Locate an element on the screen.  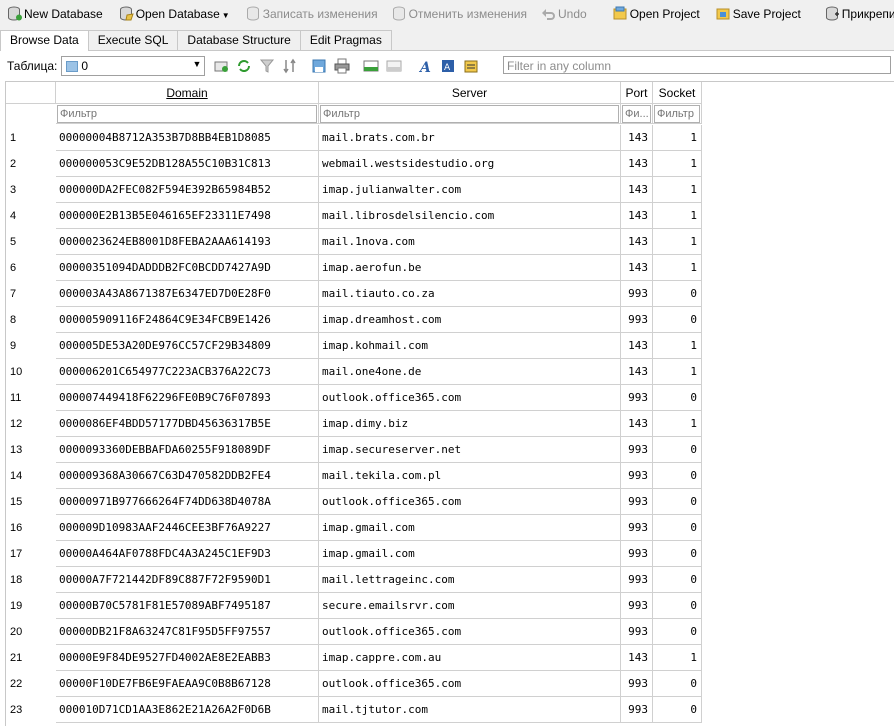
cell-domain: 00000A7F721442DF89C887F72F9590D1 is located at coordinates (187, 580).